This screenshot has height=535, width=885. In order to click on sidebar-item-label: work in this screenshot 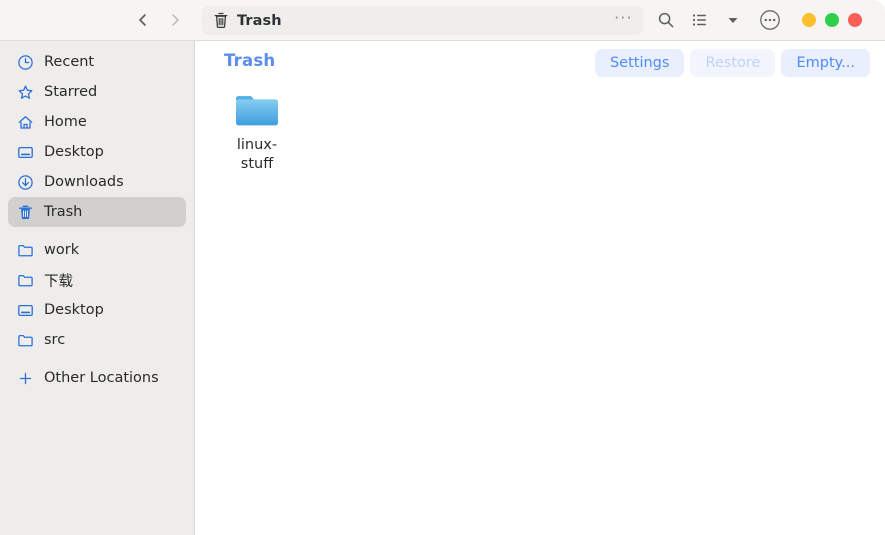, I will do `click(62, 250)`.